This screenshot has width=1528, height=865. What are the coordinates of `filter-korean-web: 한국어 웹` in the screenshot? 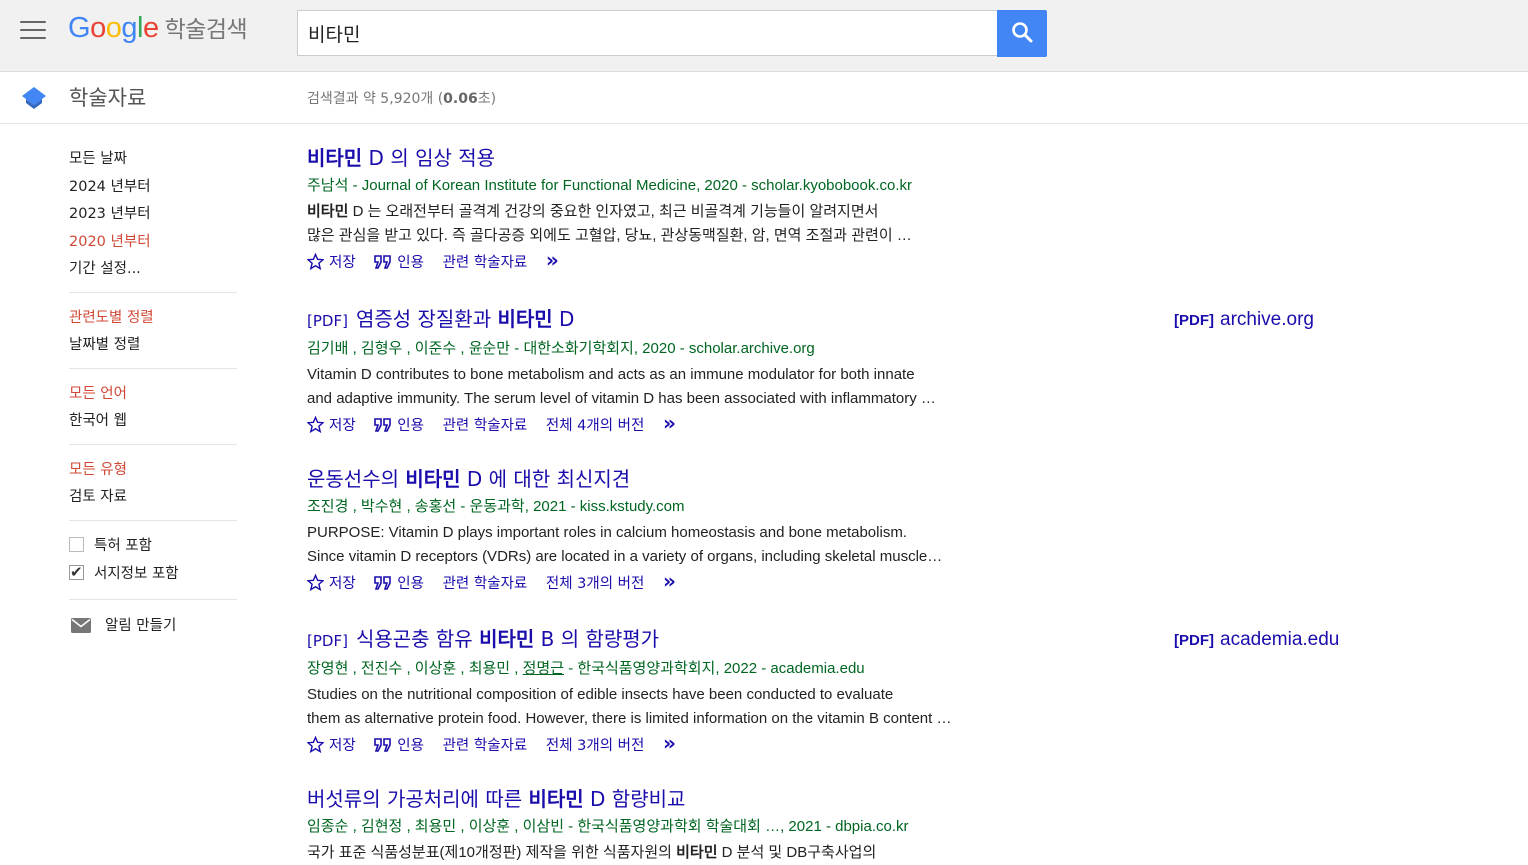 It's located at (153, 424).